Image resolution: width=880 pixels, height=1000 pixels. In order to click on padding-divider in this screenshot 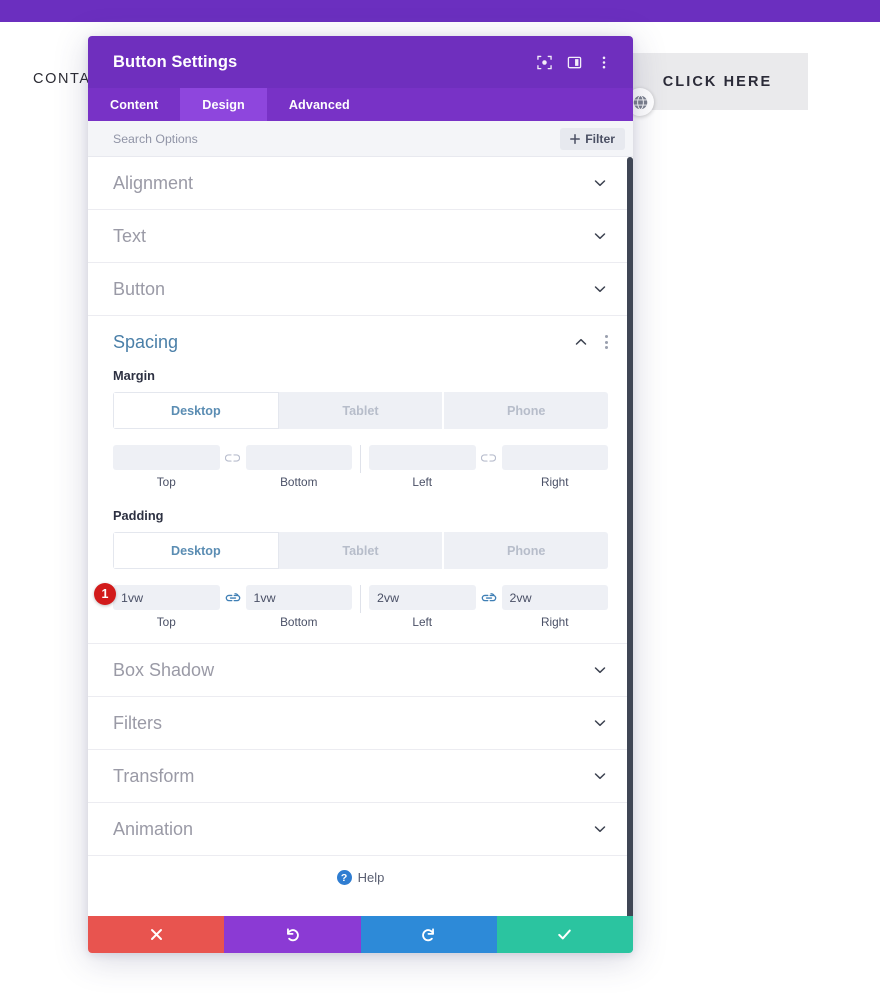, I will do `click(360, 599)`.